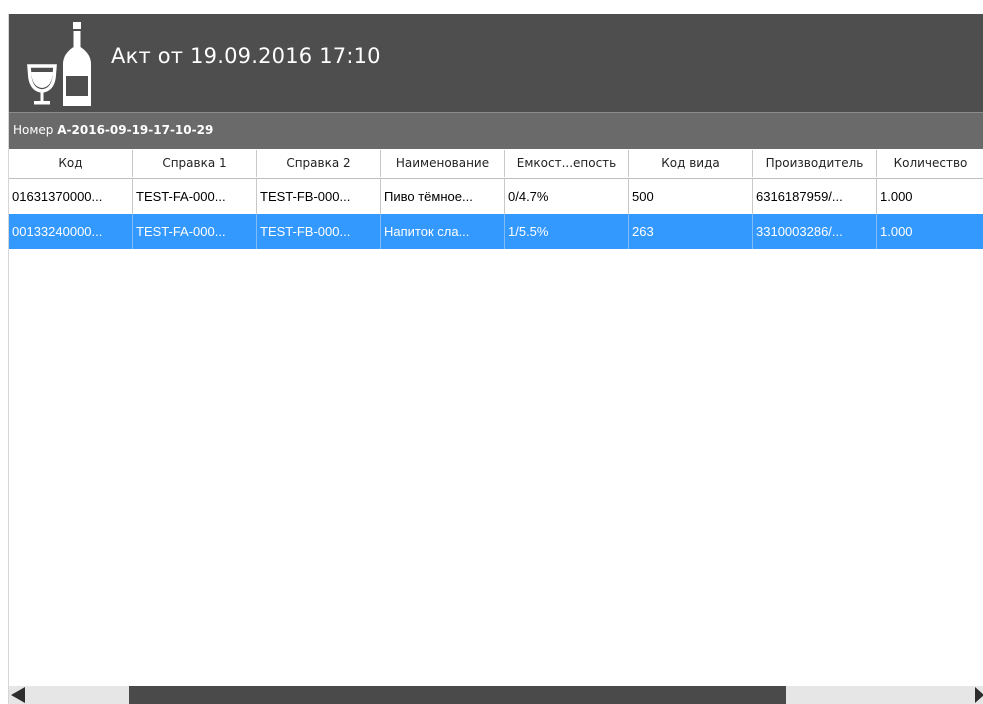  I want to click on horizontal-scrollbar, so click(496, 695).